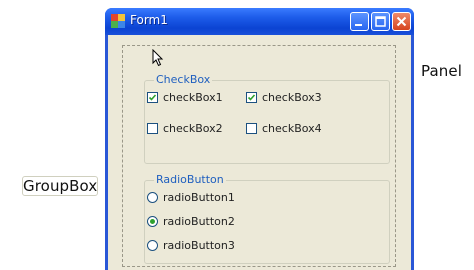  Describe the element at coordinates (158, 58) in the screenshot. I see `mouse-cursor-icon` at that location.